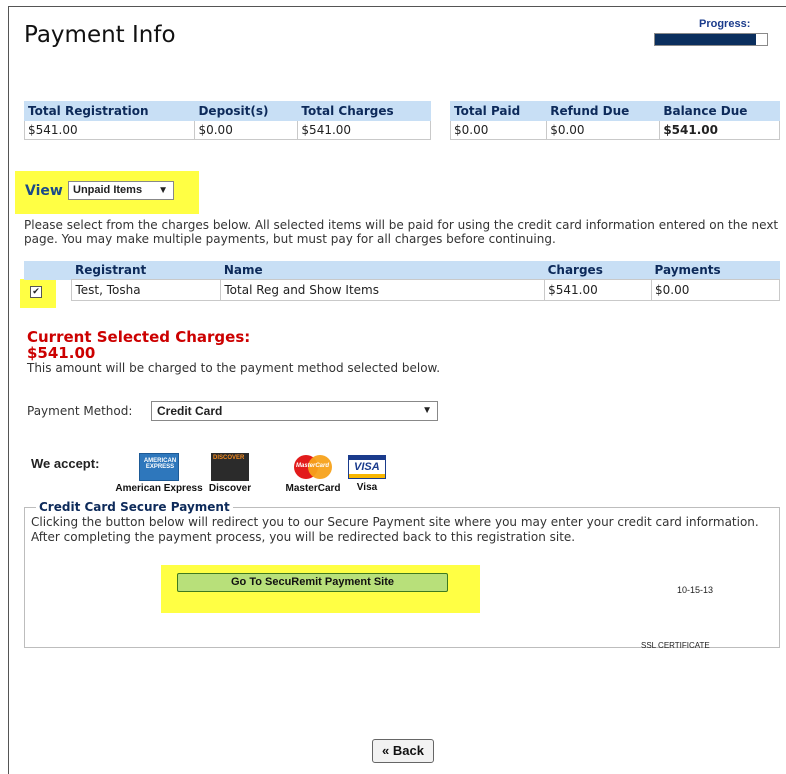 The width and height of the screenshot is (786, 774). Describe the element at coordinates (48, 290) in the screenshot. I see `select-cell: ✔` at that location.